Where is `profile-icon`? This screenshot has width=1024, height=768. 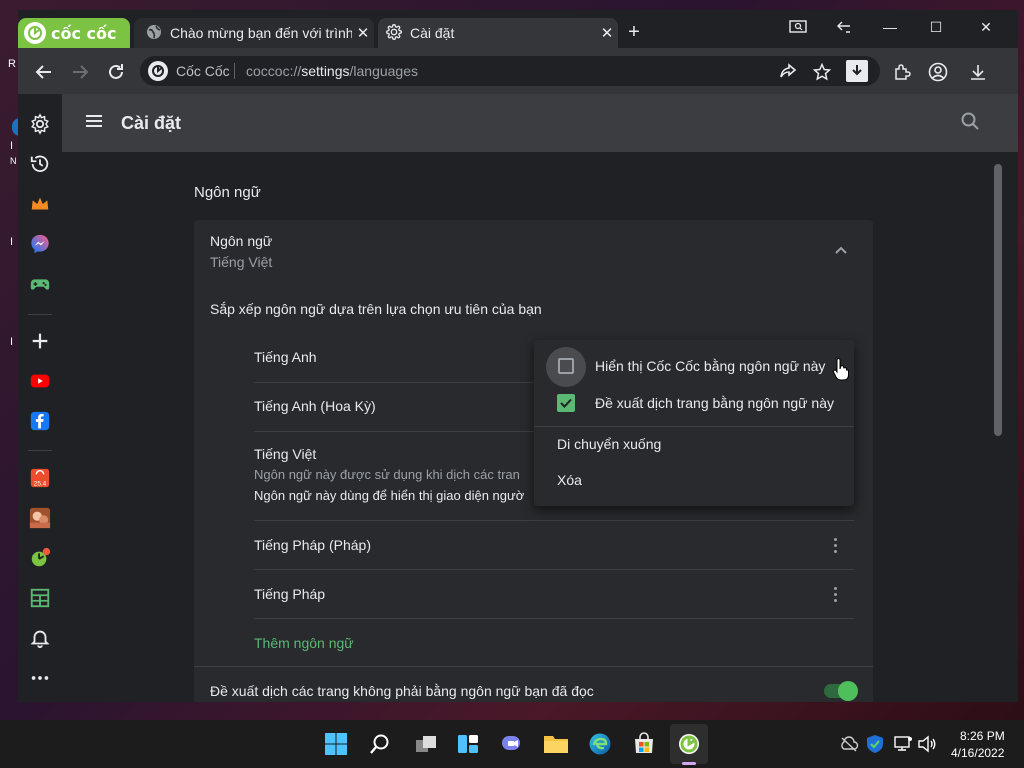
profile-icon is located at coordinates (938, 72).